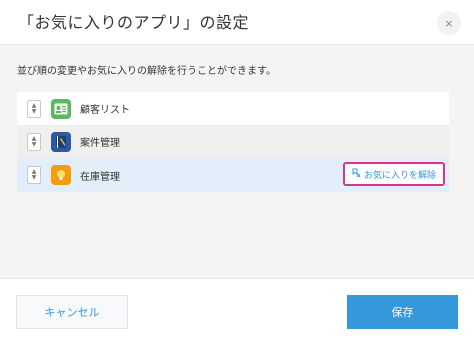 The height and width of the screenshot is (345, 474). What do you see at coordinates (61, 175) in the screenshot?
I see `lightbulb-icon` at bounding box center [61, 175].